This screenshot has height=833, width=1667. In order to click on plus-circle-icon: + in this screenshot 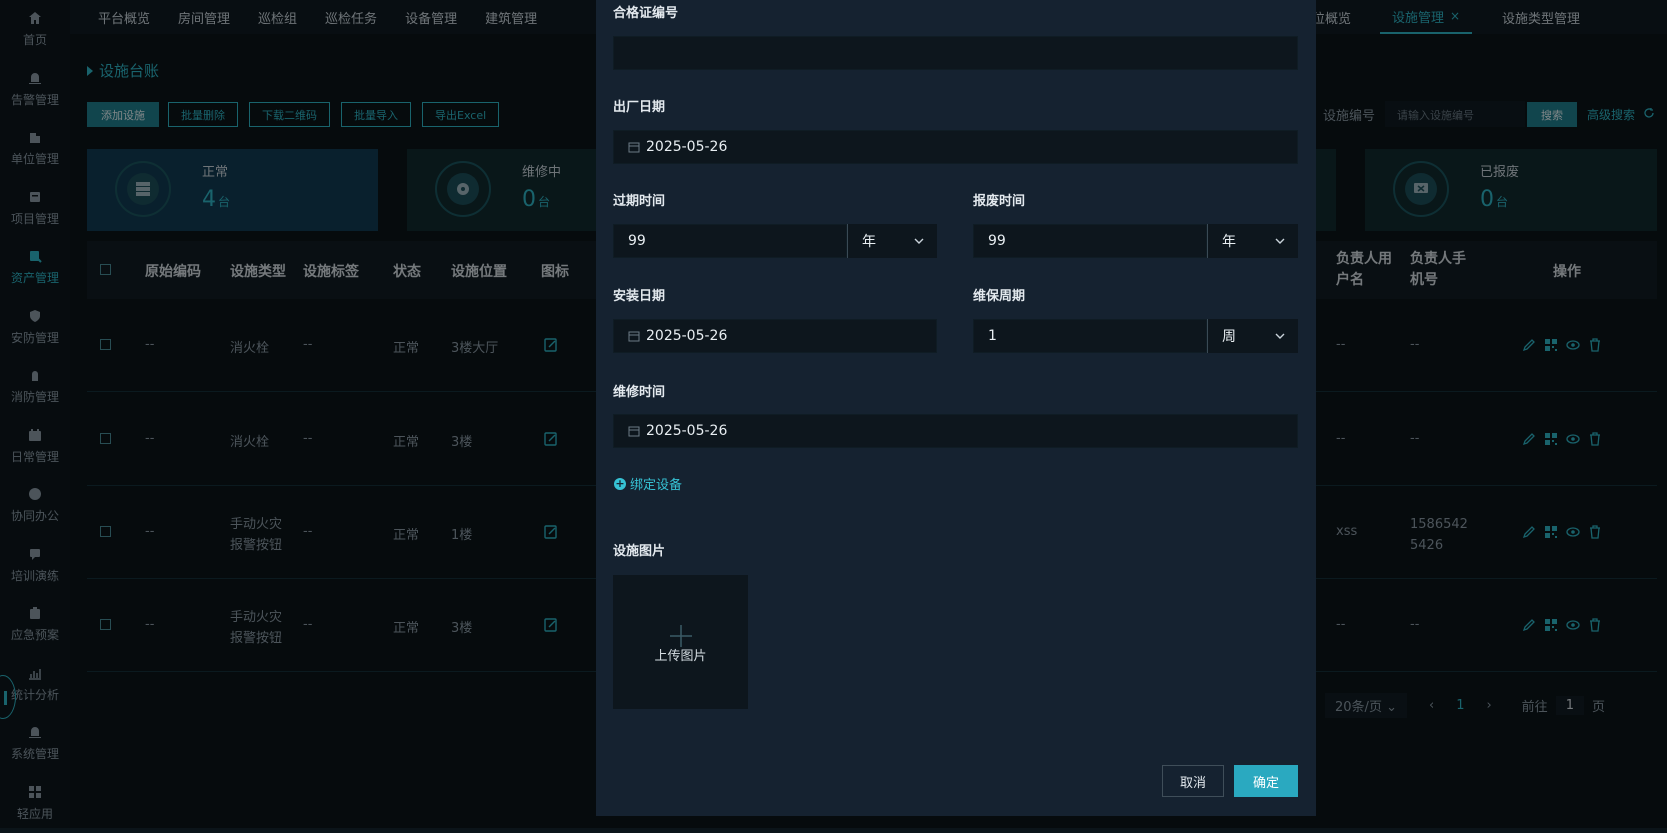, I will do `click(620, 484)`.